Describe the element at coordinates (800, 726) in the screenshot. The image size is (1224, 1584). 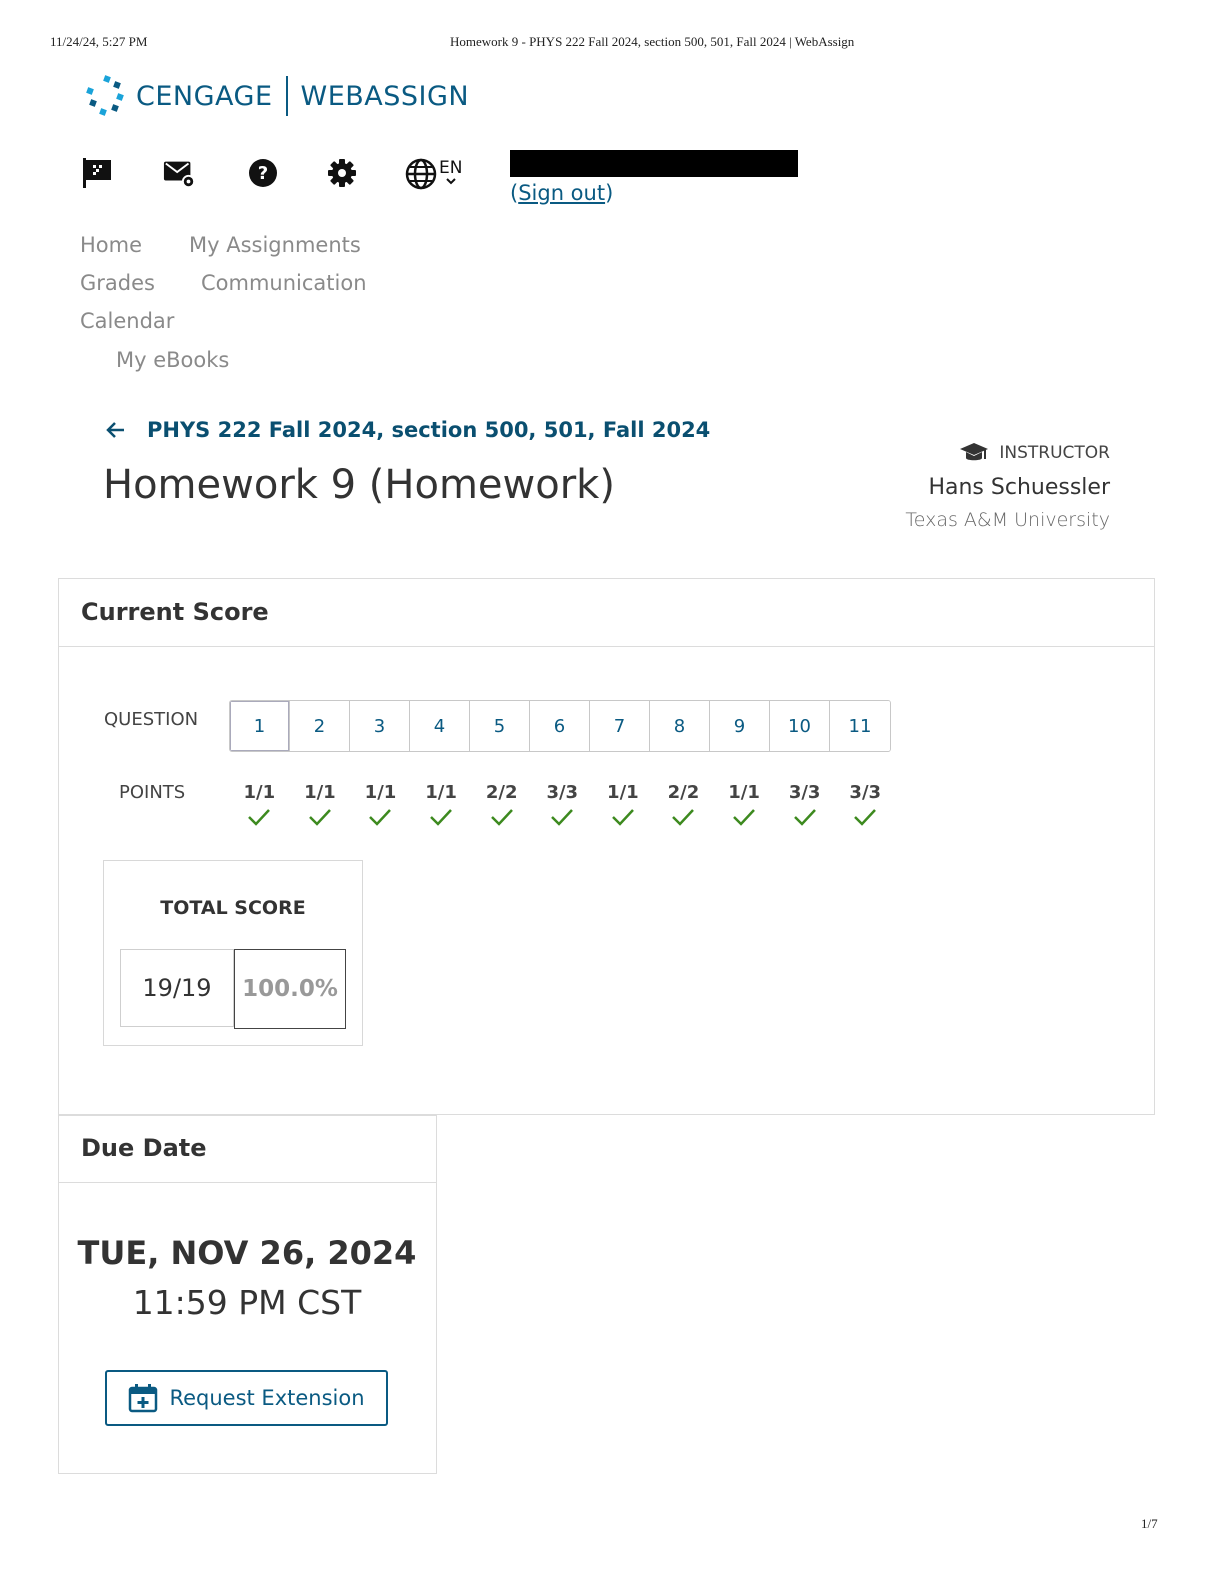
I see `question-link-10: 10` at that location.